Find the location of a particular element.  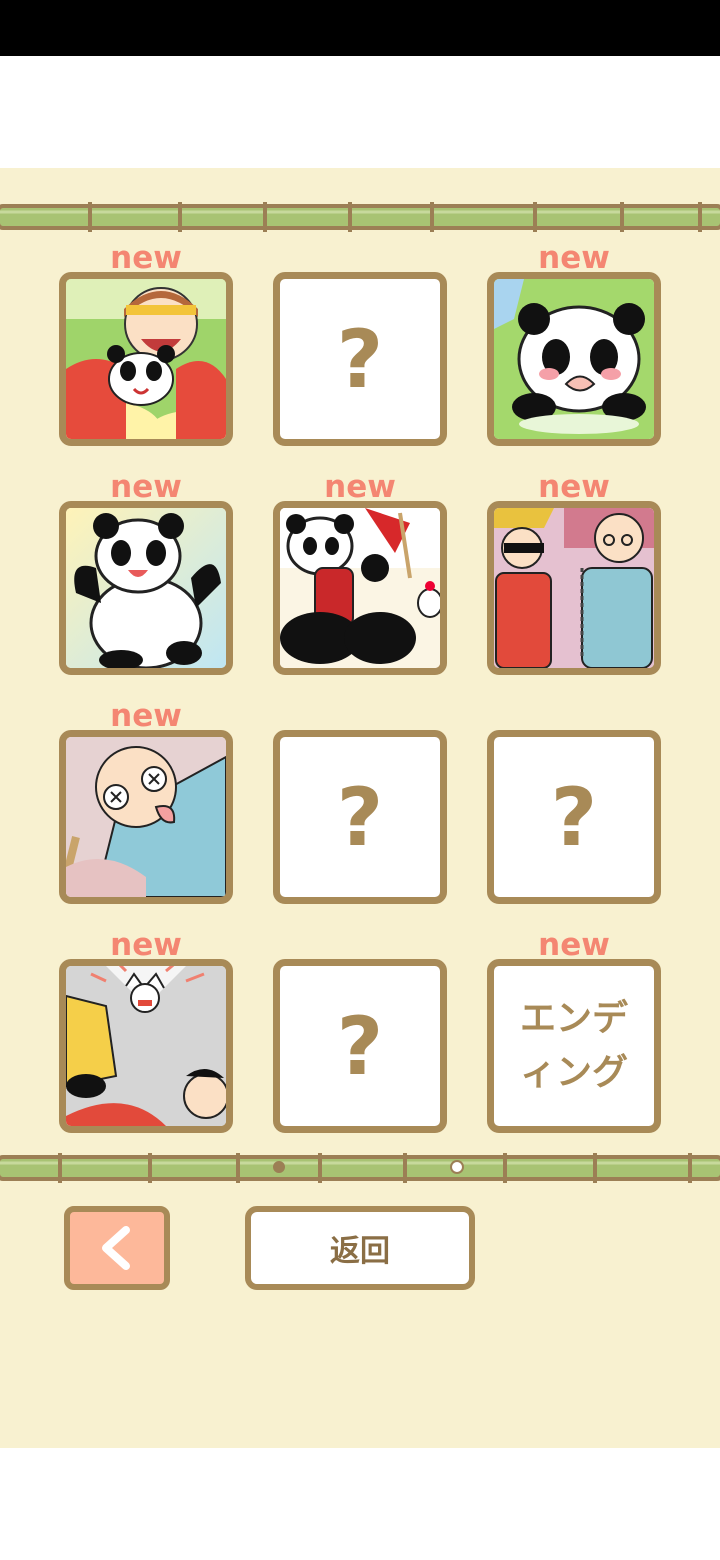

ending-label: エンデ ィング is located at coordinates (574, 1046).